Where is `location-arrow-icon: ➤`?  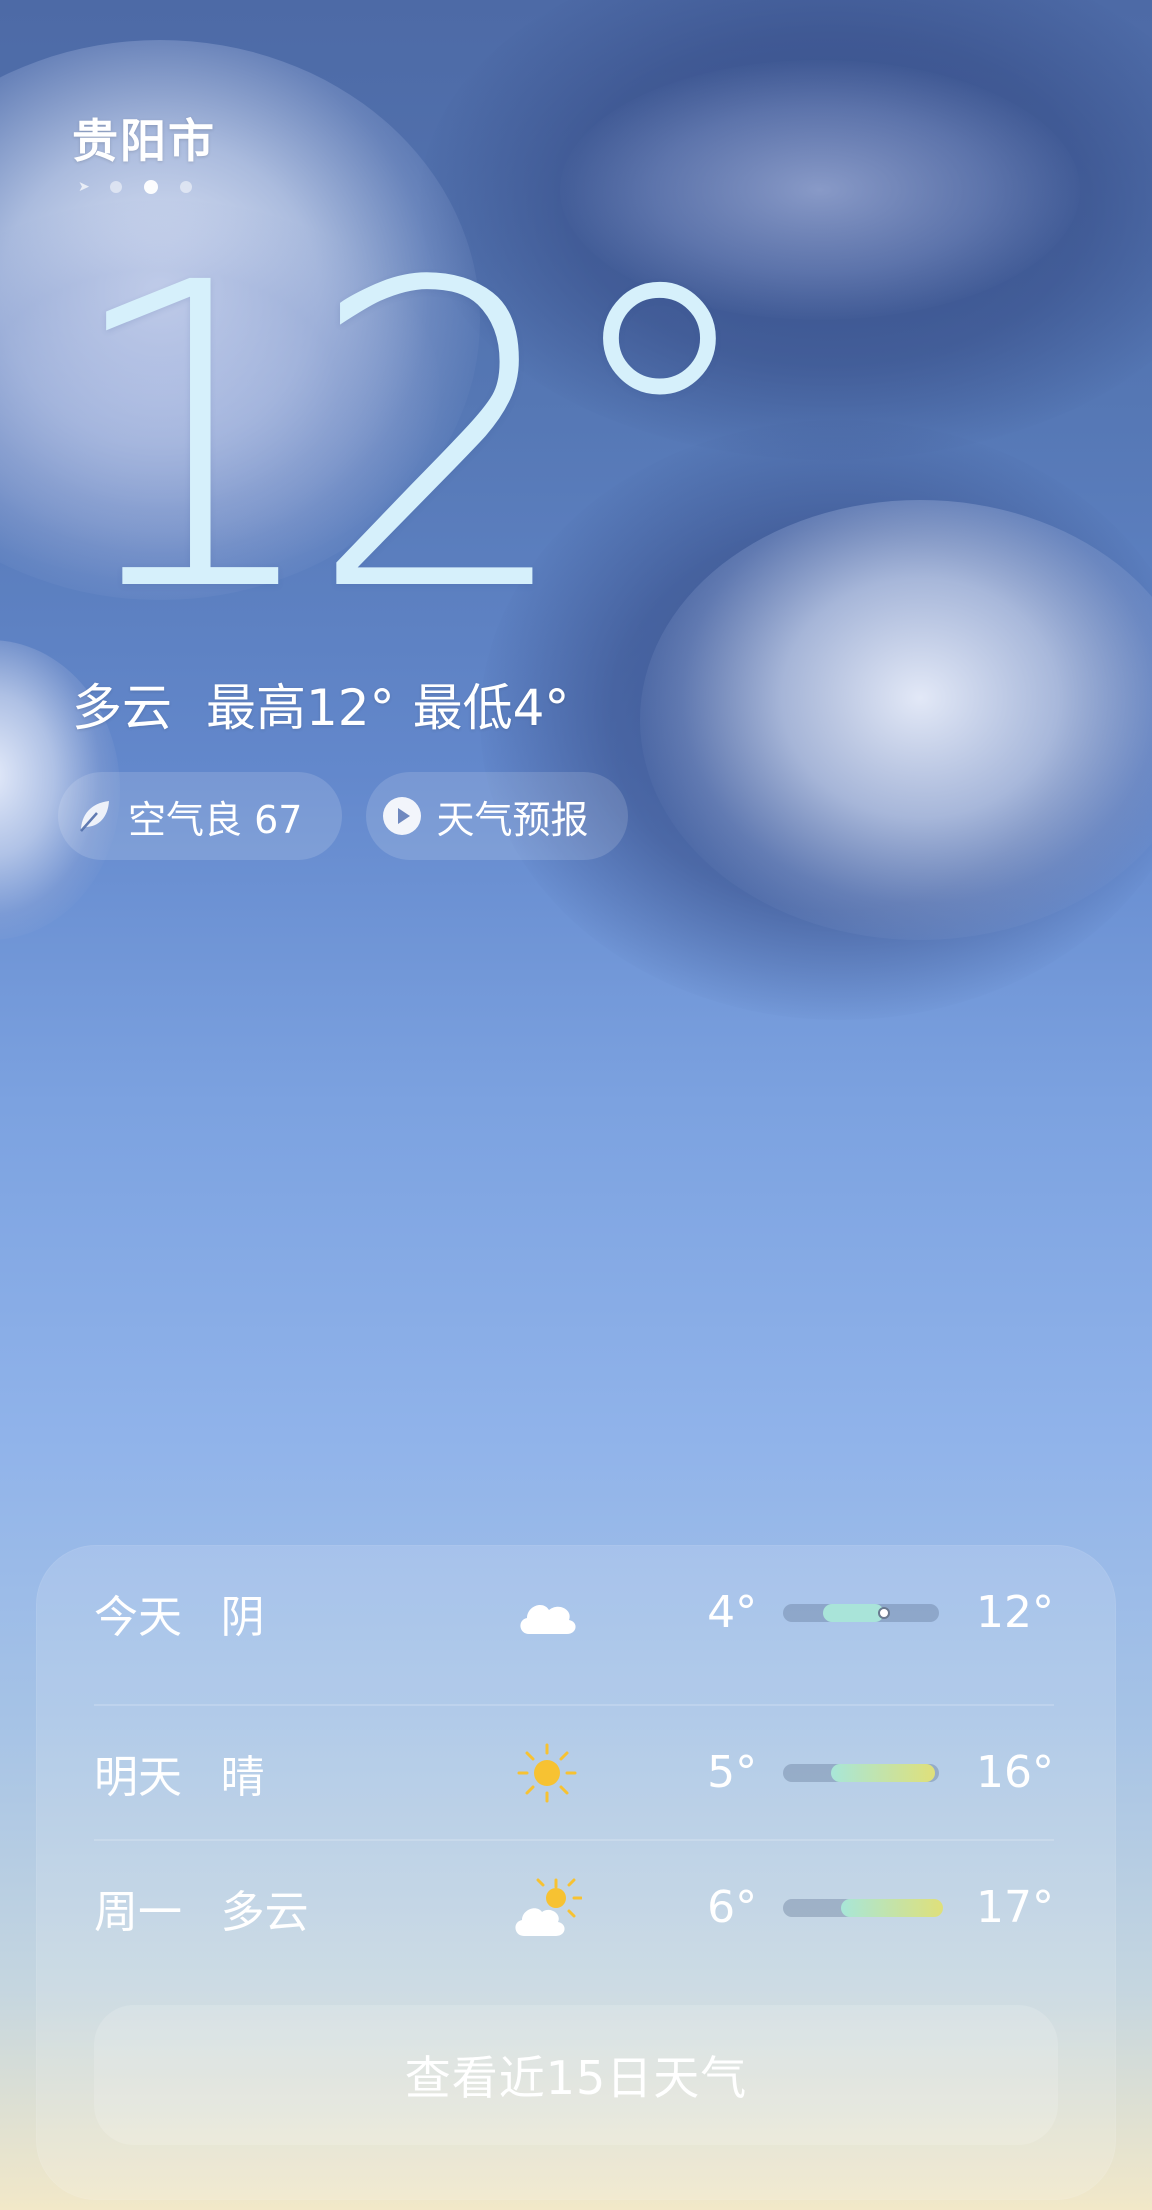
location-arrow-icon: ➤ is located at coordinates (84, 187).